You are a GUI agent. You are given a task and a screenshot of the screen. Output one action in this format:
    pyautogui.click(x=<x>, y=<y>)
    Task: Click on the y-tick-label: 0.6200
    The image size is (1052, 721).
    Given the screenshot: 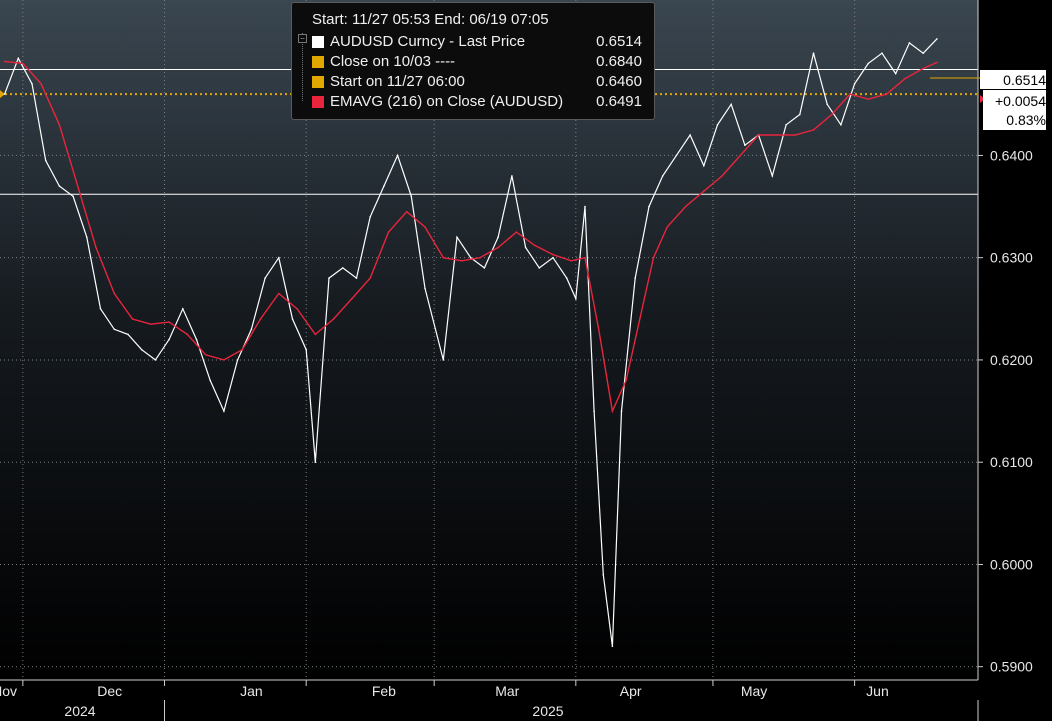 What is the action you would take?
    pyautogui.click(x=1011, y=360)
    